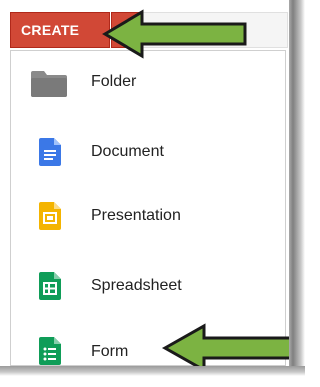 This screenshot has width=320, height=387. What do you see at coordinates (127, 151) in the screenshot?
I see `menu-item-label: Document` at bounding box center [127, 151].